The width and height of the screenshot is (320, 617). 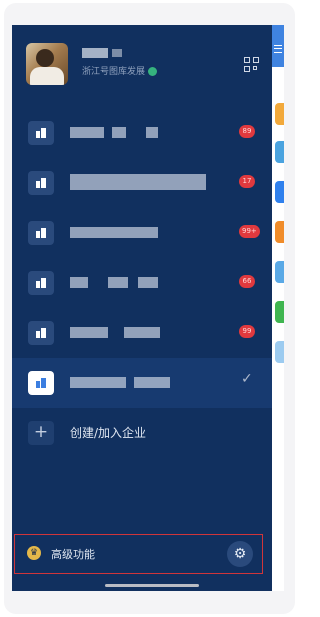 What do you see at coordinates (142, 133) in the screenshot?
I see `org-item: 89` at bounding box center [142, 133].